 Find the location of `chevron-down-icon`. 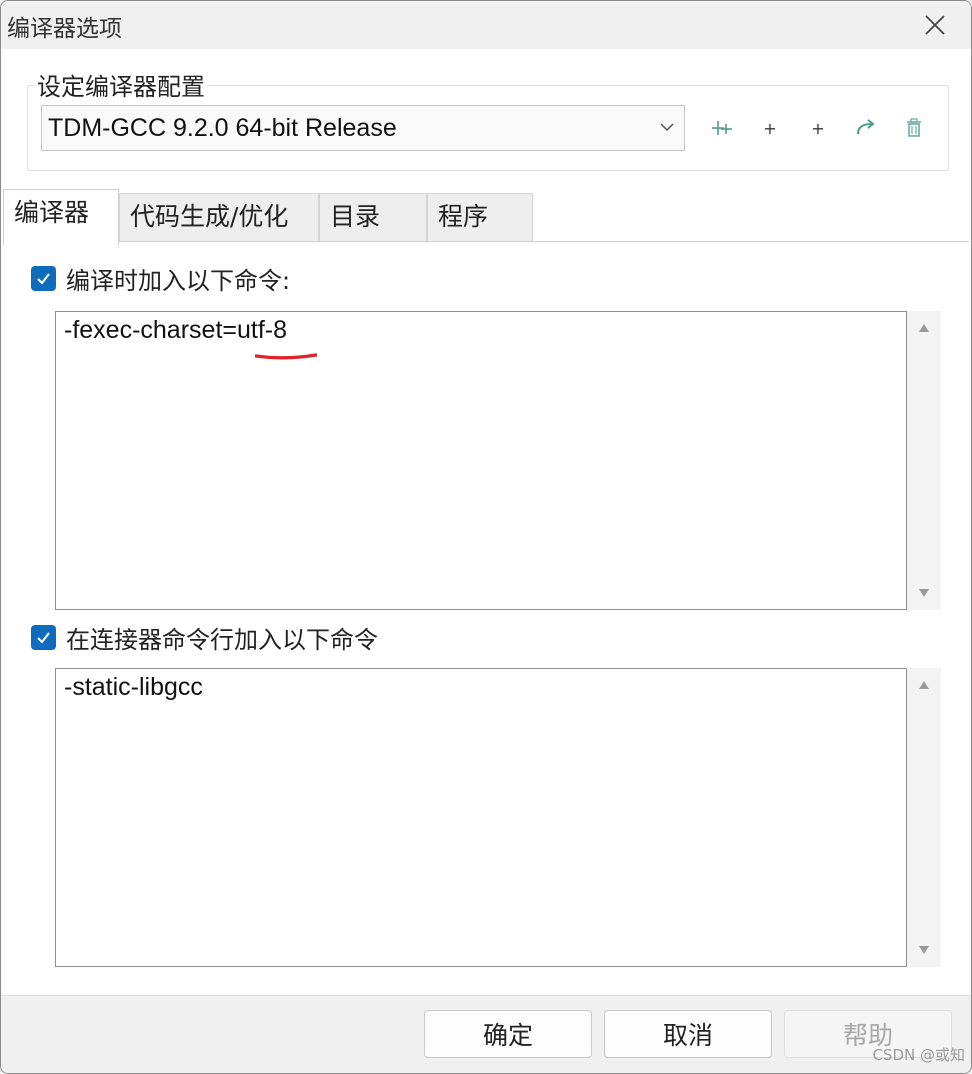

chevron-down-icon is located at coordinates (667, 127).